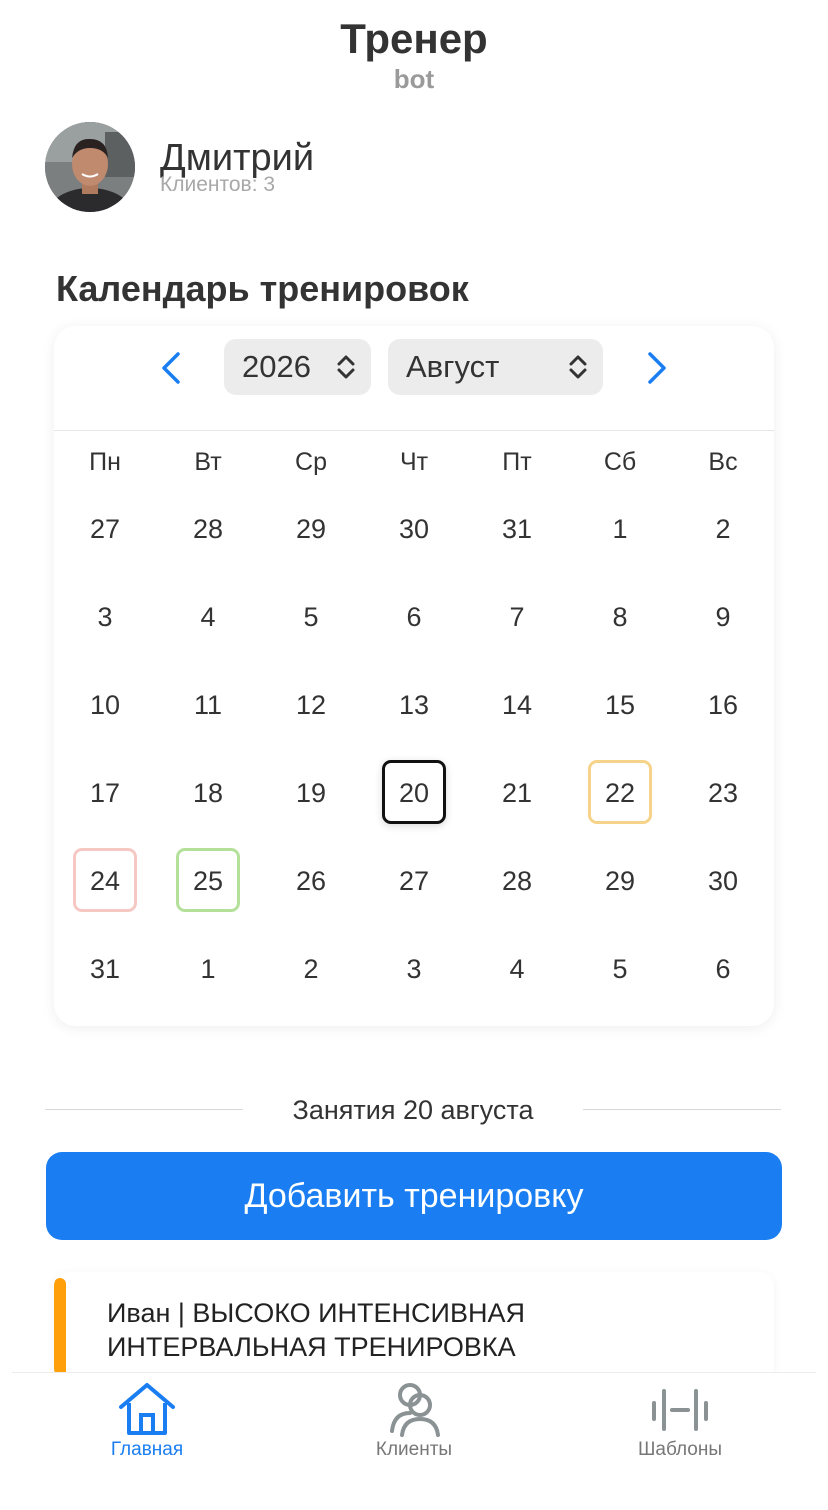 The width and height of the screenshot is (828, 1510). I want to click on tab-templates: Шаблоны, so click(680, 1421).